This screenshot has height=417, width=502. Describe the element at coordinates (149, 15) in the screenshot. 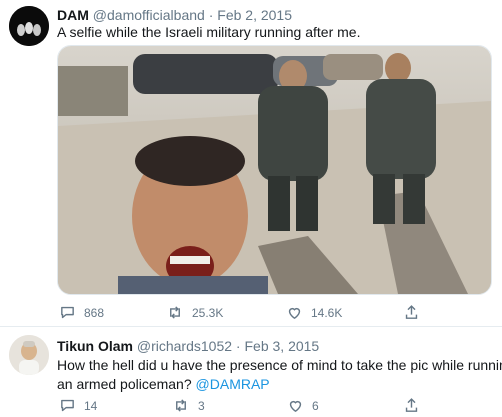

I see `handle: @damofficialband` at that location.